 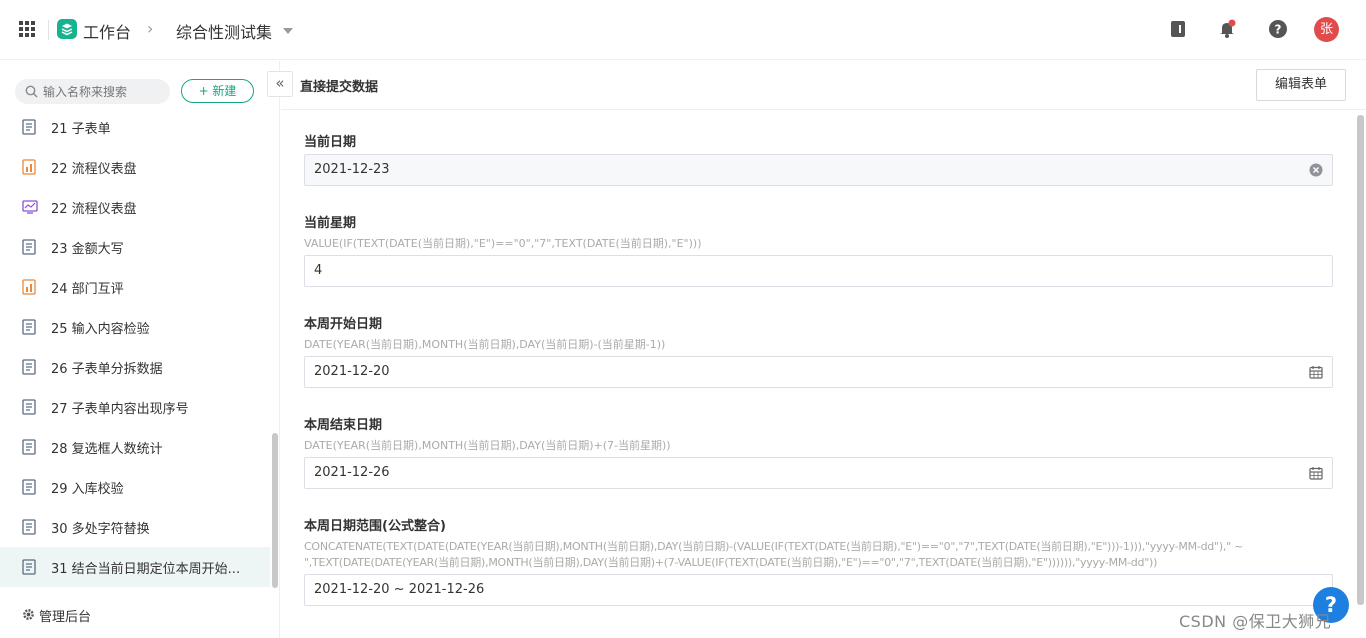 What do you see at coordinates (399, 589) in the screenshot?
I see `field-value: 2021-12-20 ~ 2021-12-26` at bounding box center [399, 589].